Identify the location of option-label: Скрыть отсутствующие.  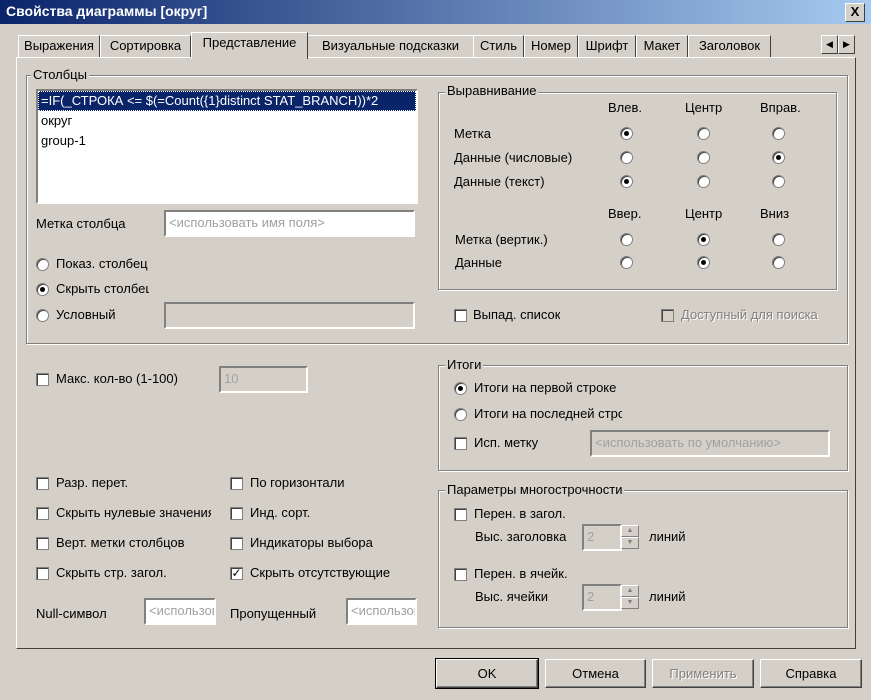
(320, 572).